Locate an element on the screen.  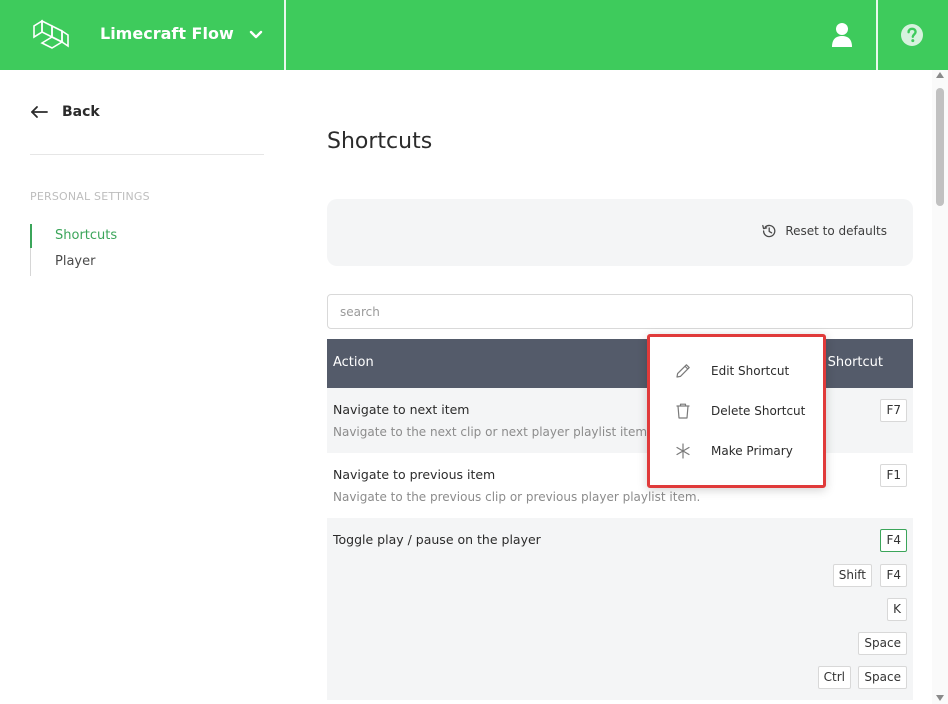
shortcut-key: K is located at coordinates (897, 609).